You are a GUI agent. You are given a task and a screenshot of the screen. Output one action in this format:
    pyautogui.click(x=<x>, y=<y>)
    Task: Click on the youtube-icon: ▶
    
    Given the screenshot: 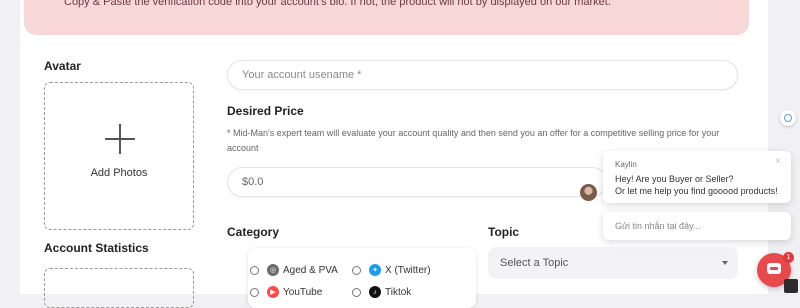 What is the action you would take?
    pyautogui.click(x=273, y=292)
    